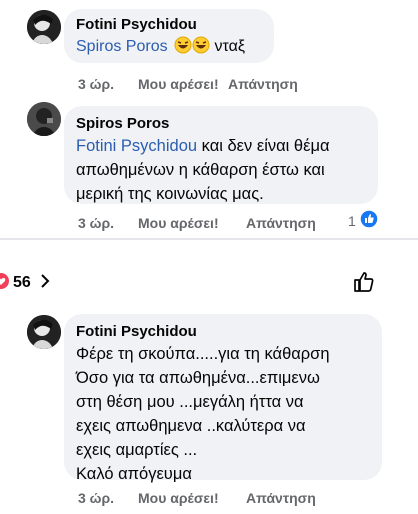 The width and height of the screenshot is (418, 514). I want to click on comment-text: νταξ, so click(230, 46).